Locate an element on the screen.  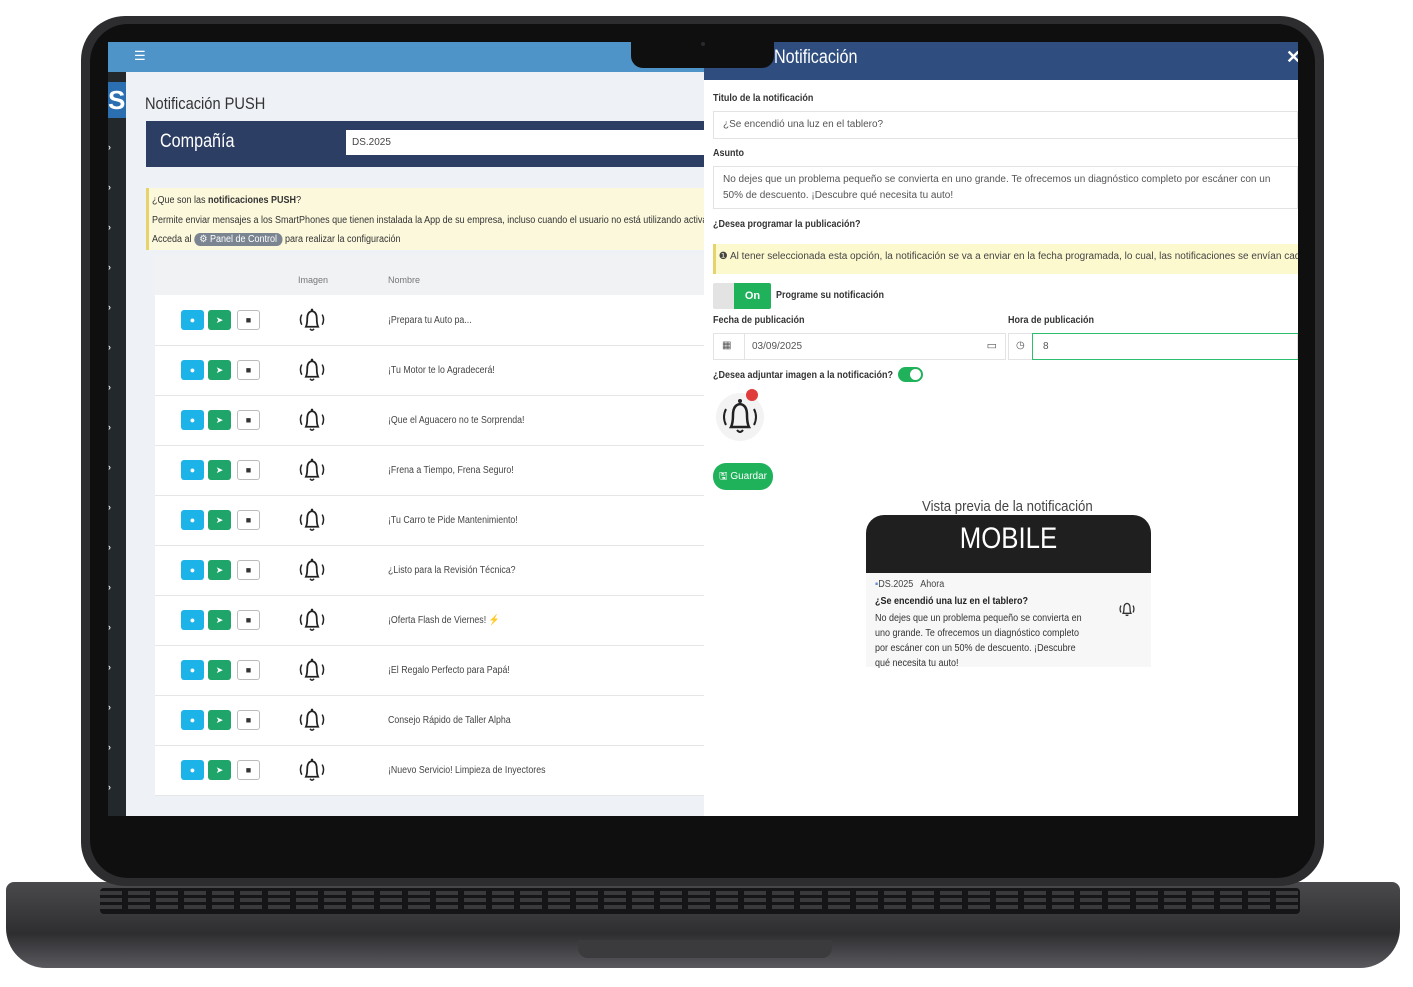
date-input: ▦ 03/09/2025 ▭ is located at coordinates (859, 346).